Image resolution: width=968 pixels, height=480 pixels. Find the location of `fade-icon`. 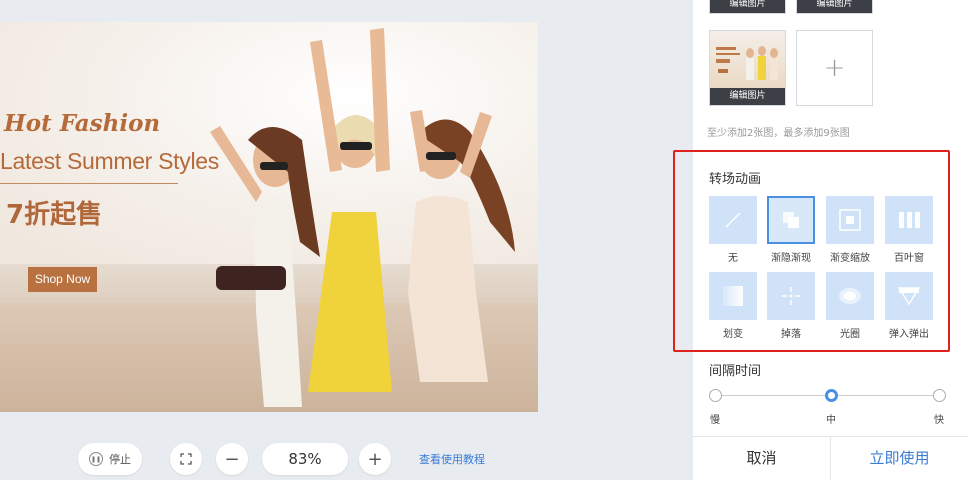

fade-icon is located at coordinates (791, 220).